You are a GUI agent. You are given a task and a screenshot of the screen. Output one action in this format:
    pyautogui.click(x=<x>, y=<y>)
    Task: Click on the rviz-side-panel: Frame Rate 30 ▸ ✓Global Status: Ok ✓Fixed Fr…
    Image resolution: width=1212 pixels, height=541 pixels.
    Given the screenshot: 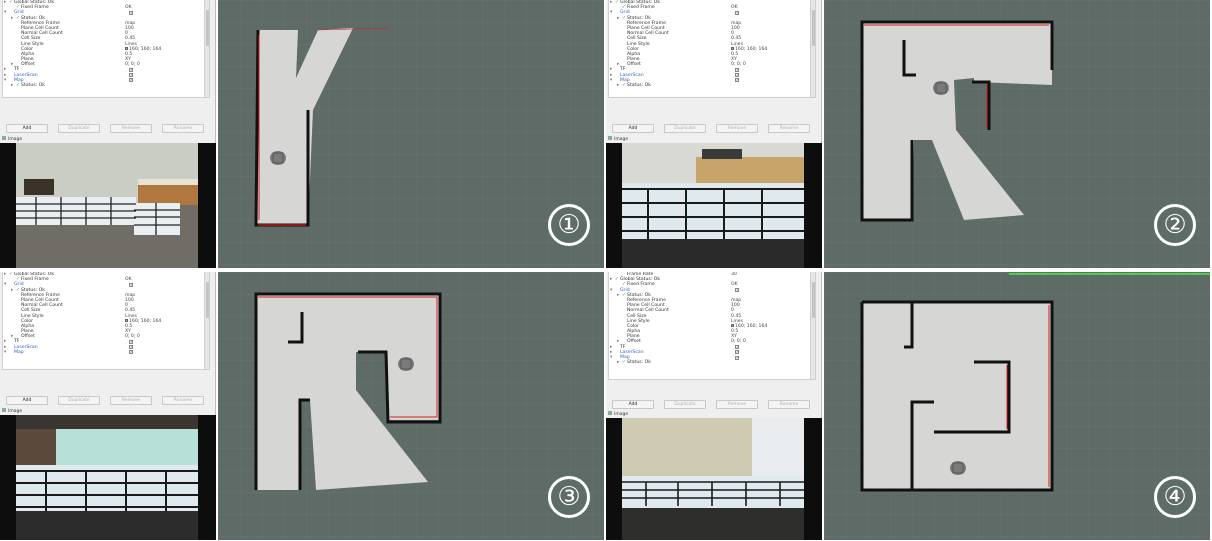 What is the action you would take?
    pyautogui.click(x=714, y=406)
    